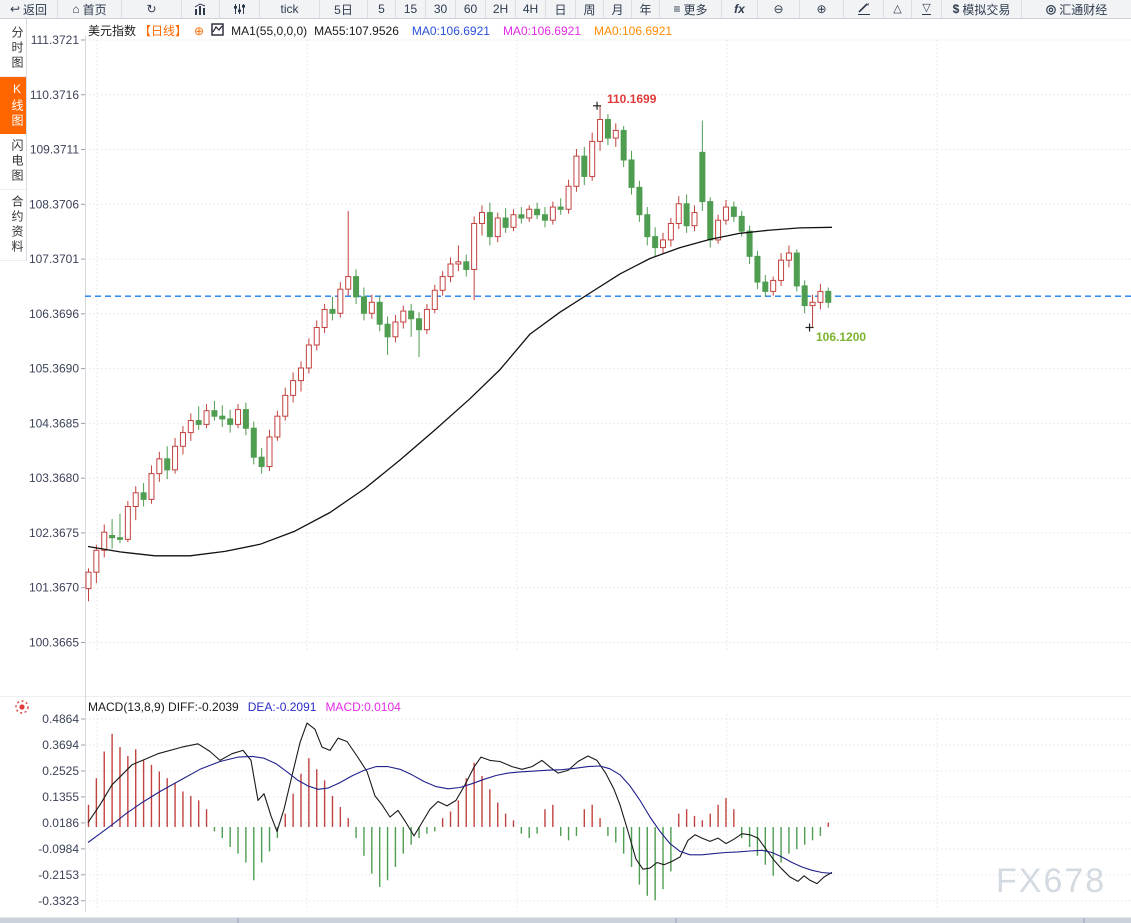  I want to click on chart-style-button, so click(201, 9).